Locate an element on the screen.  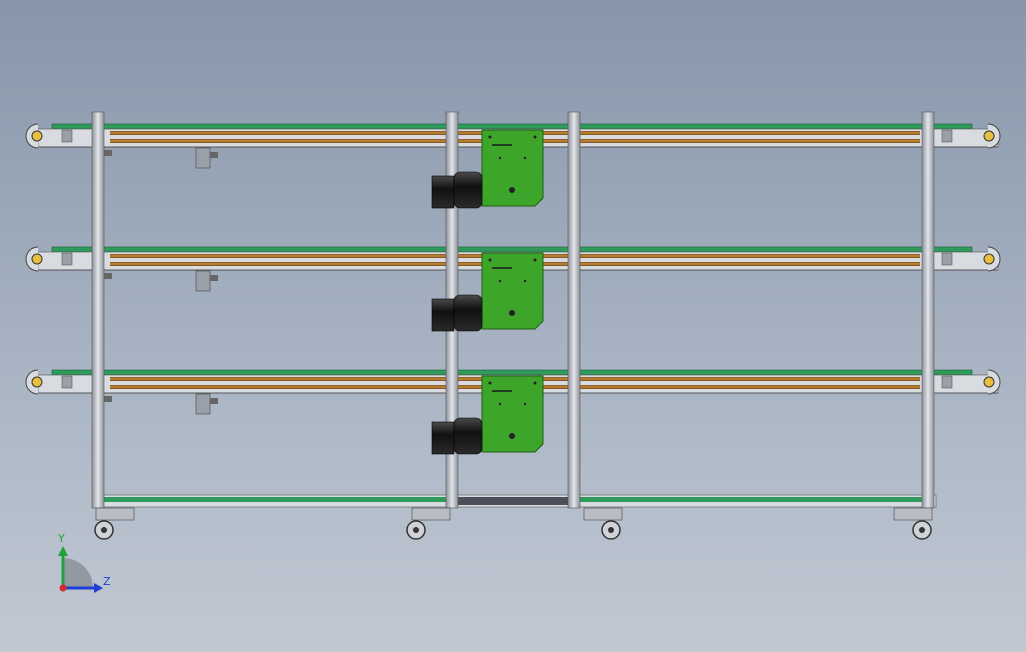
y-axis-label: Y is located at coordinates (61, 538).